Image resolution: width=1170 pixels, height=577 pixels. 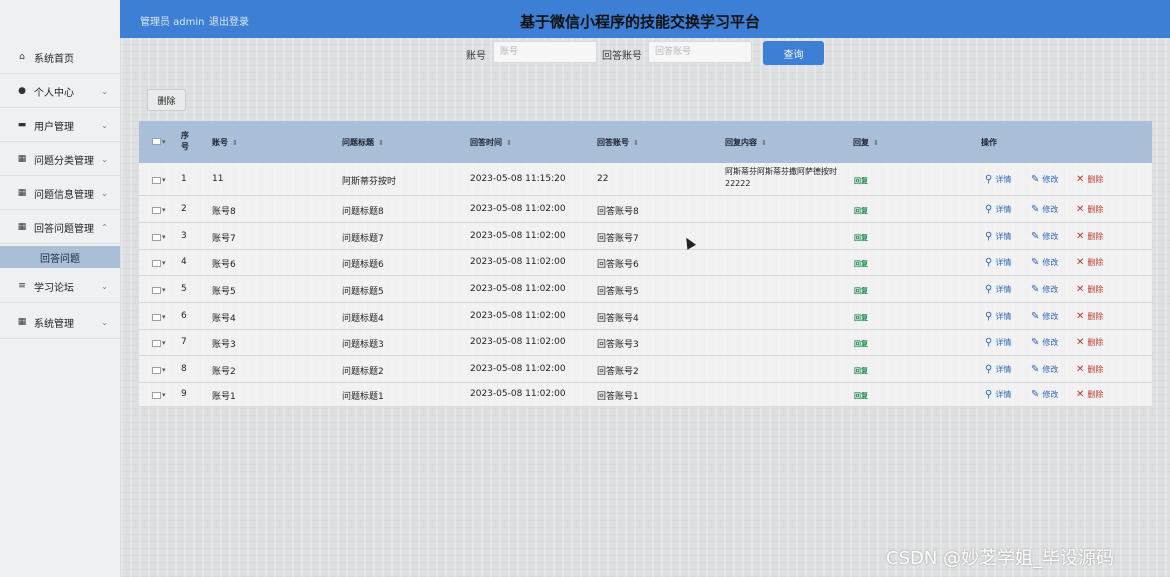 What do you see at coordinates (60, 193) in the screenshot?
I see `sidebar-item-question-info: ▦ 问题信息管理 ⌄` at bounding box center [60, 193].